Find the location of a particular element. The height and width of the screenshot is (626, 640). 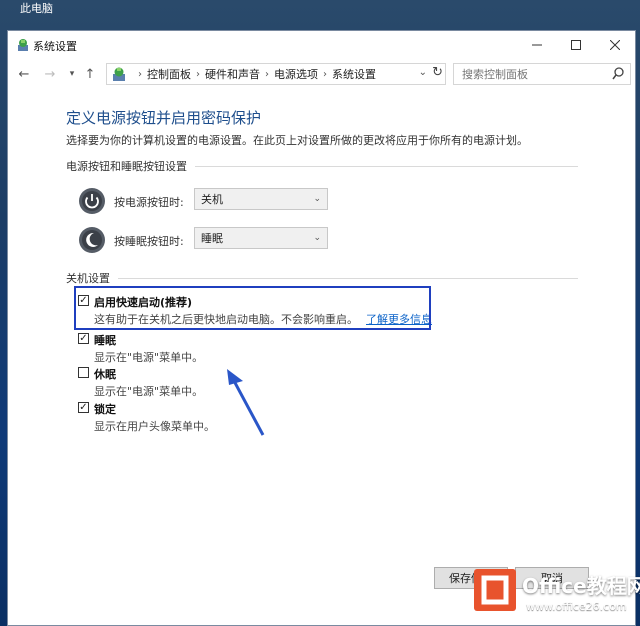

desktop-label: 此电脑 is located at coordinates (36, 8).